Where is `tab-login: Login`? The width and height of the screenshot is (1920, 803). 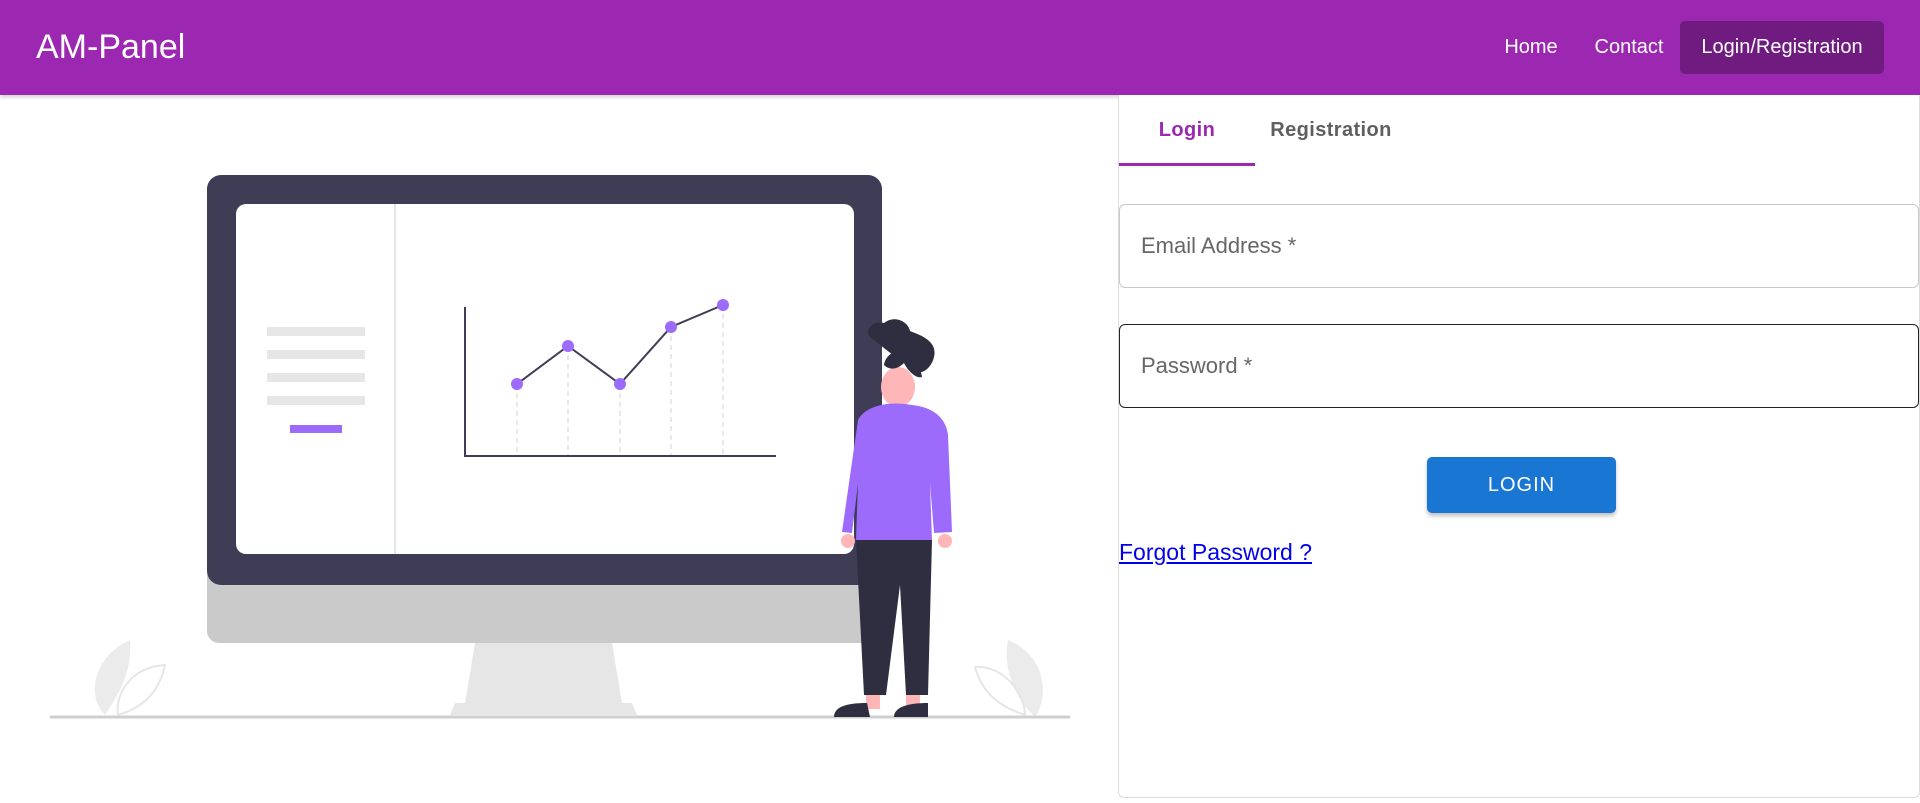
tab-login: Login is located at coordinates (1187, 130).